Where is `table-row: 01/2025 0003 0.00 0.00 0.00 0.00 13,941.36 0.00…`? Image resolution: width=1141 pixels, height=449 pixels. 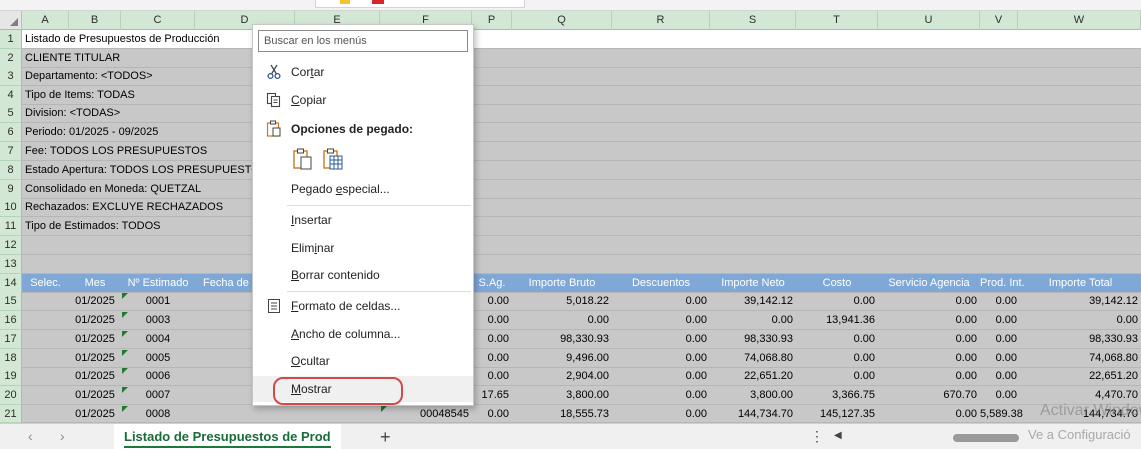
table-row: 01/2025 0003 0.00 0.00 0.00 0.00 13,941.36 0.00… is located at coordinates (581, 320).